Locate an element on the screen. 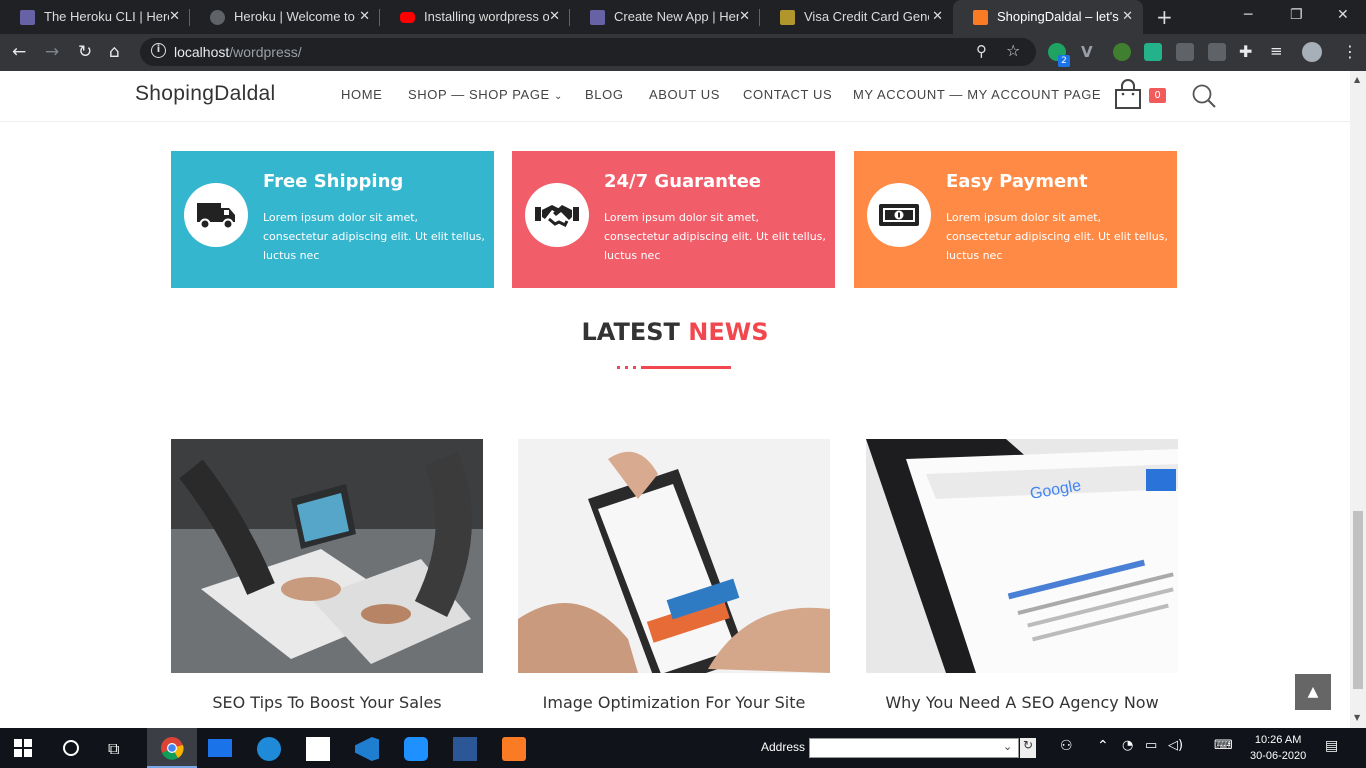 The width and height of the screenshot is (1366, 768). forward-icon: → is located at coordinates (52, 52).